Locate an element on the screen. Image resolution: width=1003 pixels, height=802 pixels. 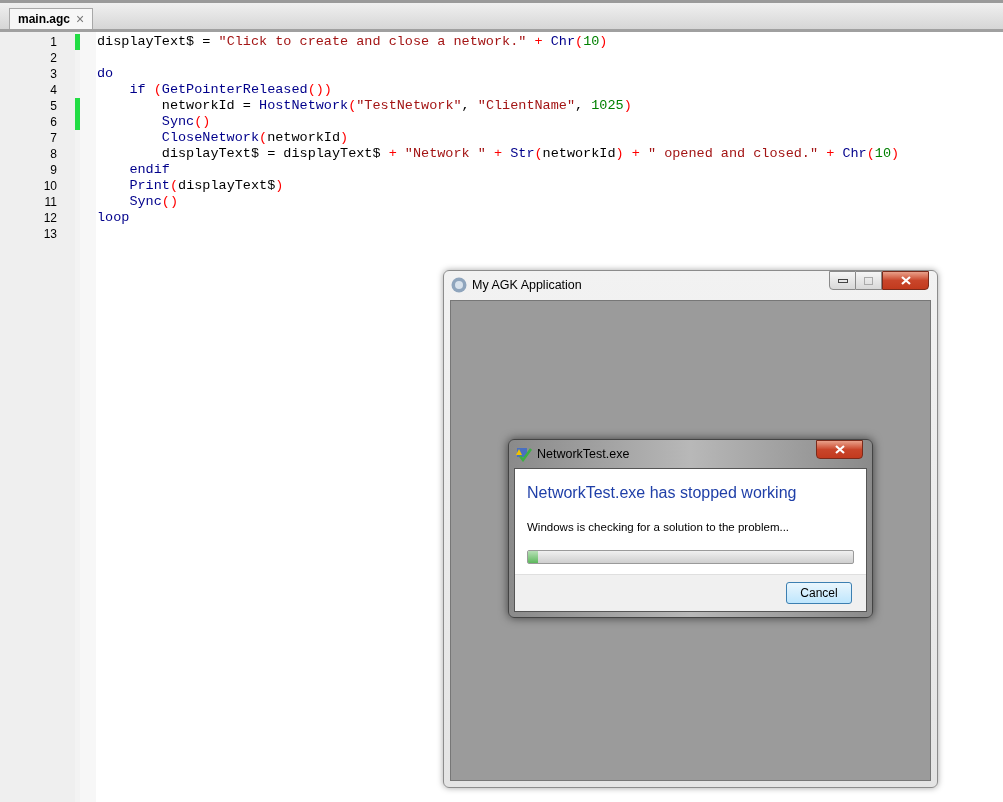
window-title: My AGK Application is located at coordinates (527, 285).